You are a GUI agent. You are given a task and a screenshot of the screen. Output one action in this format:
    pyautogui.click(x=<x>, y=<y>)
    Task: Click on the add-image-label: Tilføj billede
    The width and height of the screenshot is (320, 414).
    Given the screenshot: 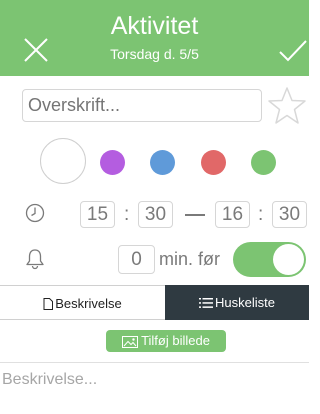 What is the action you would take?
    pyautogui.click(x=175, y=340)
    